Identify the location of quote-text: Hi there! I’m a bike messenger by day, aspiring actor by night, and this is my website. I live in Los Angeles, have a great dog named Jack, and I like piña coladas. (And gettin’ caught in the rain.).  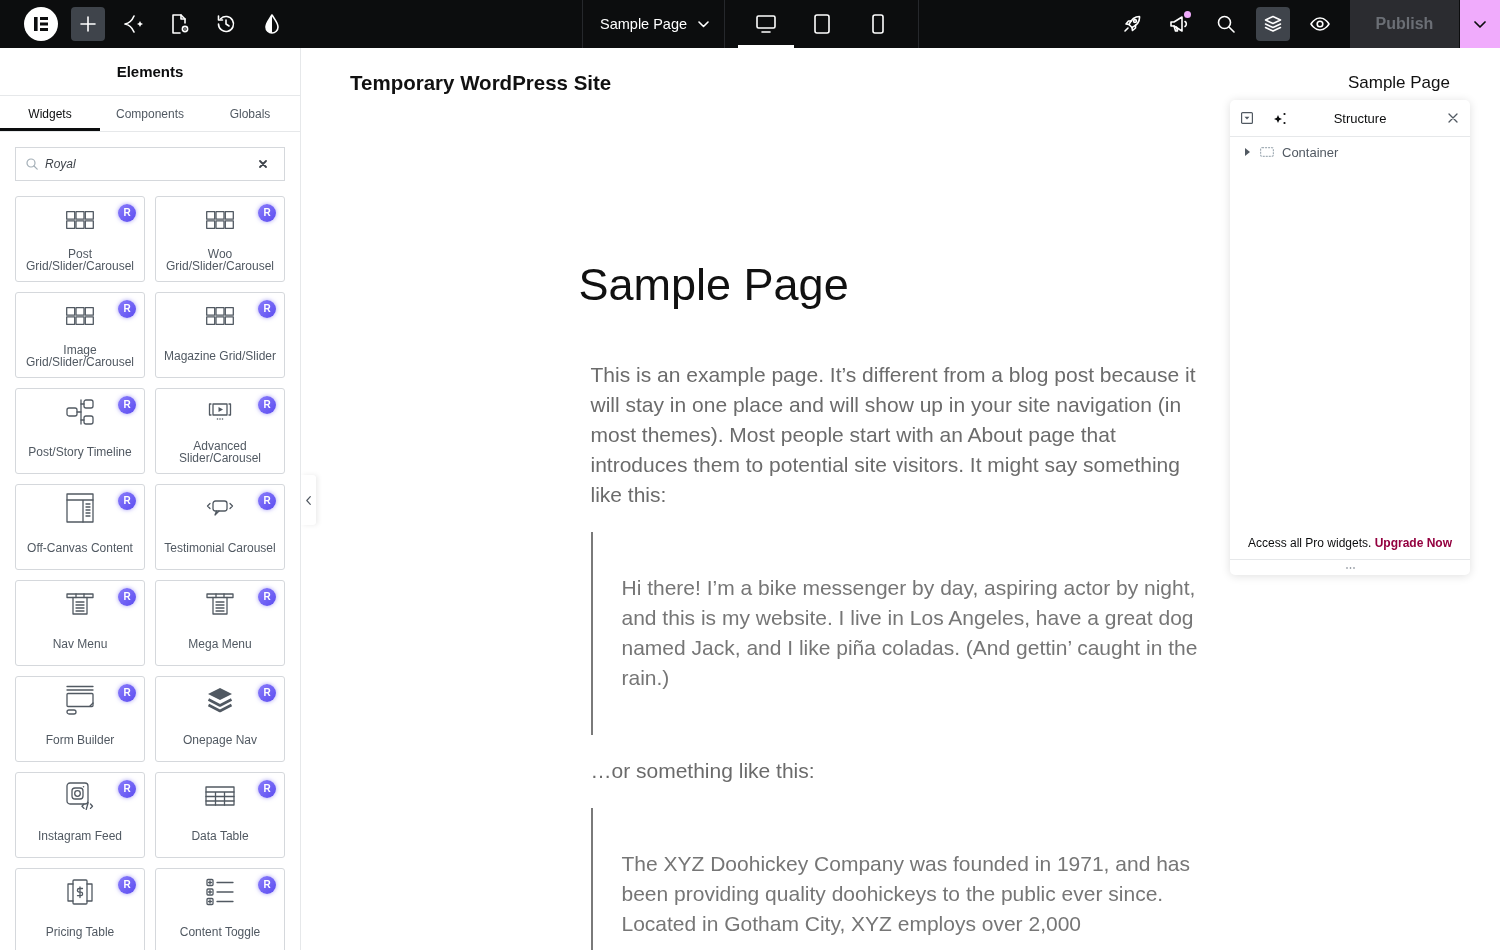
(910, 633).